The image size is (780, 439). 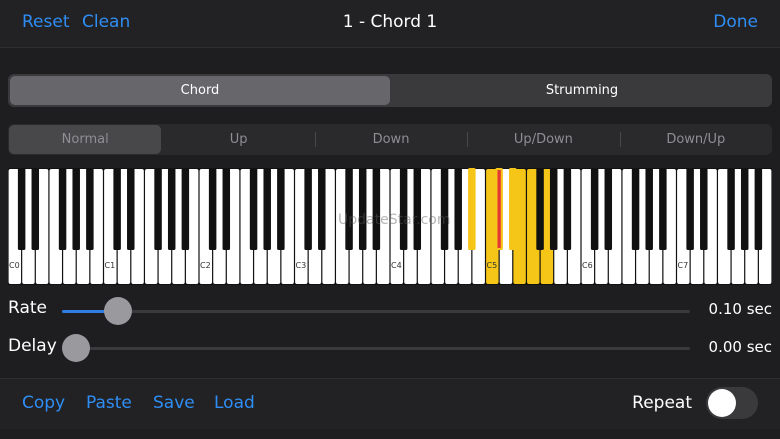 I want to click on rate-slider-thumb, so click(x=118, y=311).